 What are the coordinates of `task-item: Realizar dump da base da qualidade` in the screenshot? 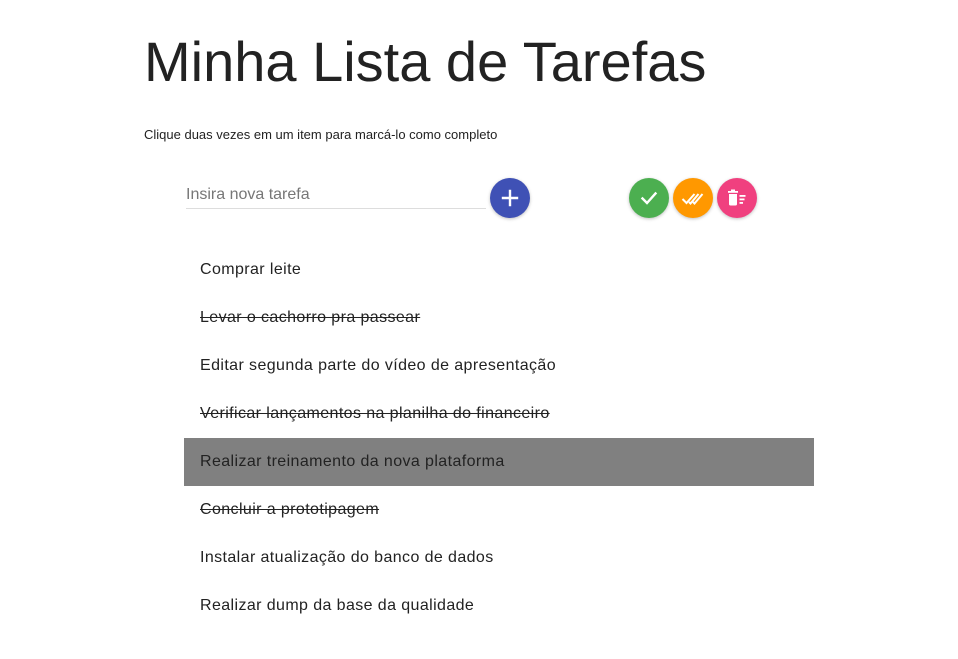 It's located at (499, 606).